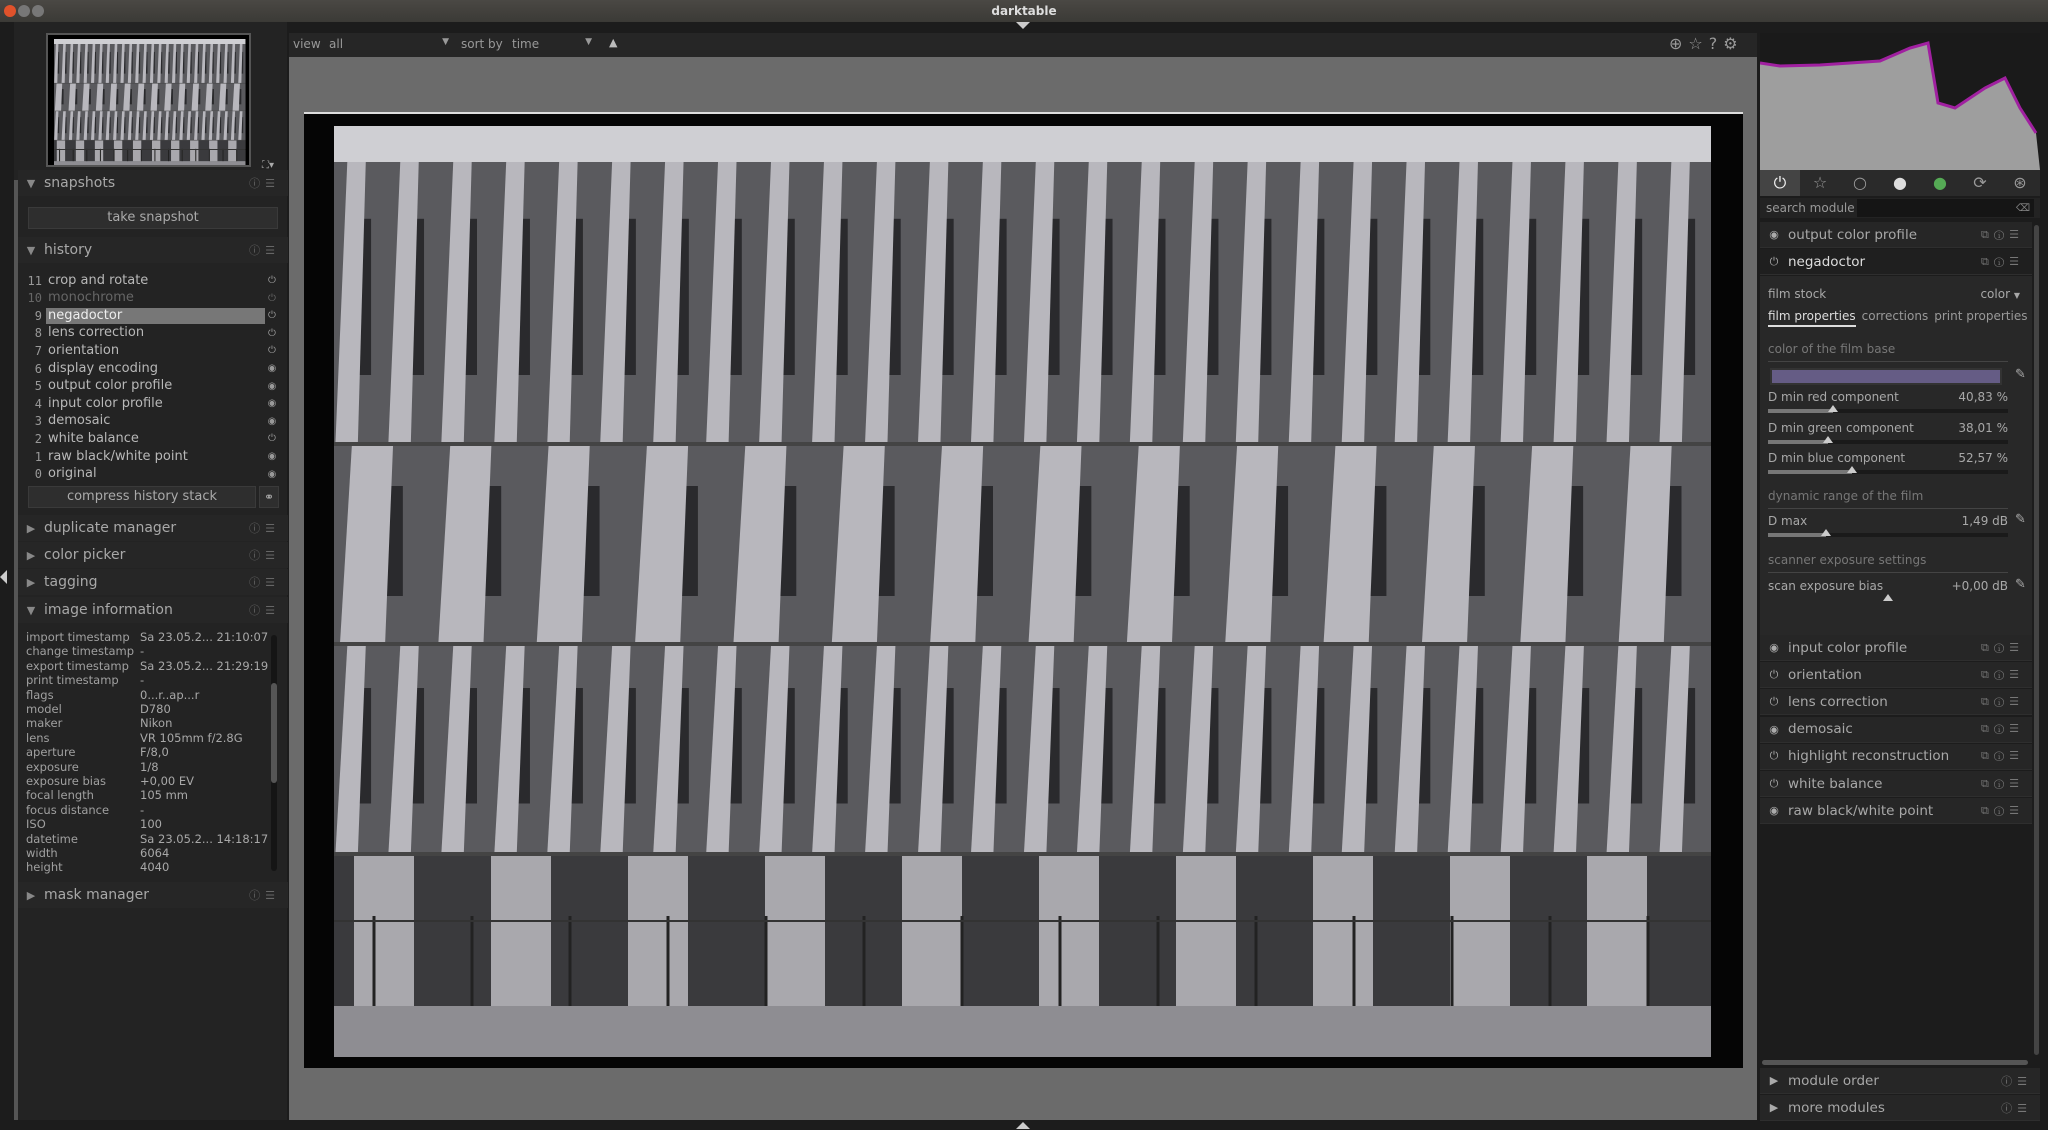 Image resolution: width=2048 pixels, height=1130 pixels. Describe the element at coordinates (153, 895) in the screenshot. I see `mask-manager-header: ▶ mask manager ⓘ☰` at that location.